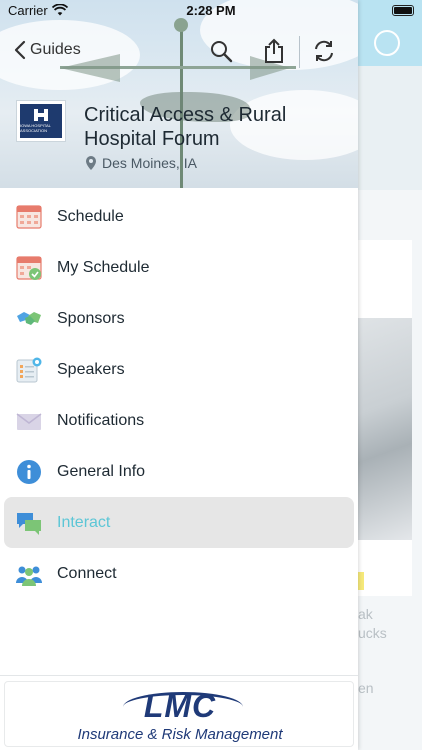 This screenshot has height=750, width=422. I want to click on share-icon, so click(274, 51).